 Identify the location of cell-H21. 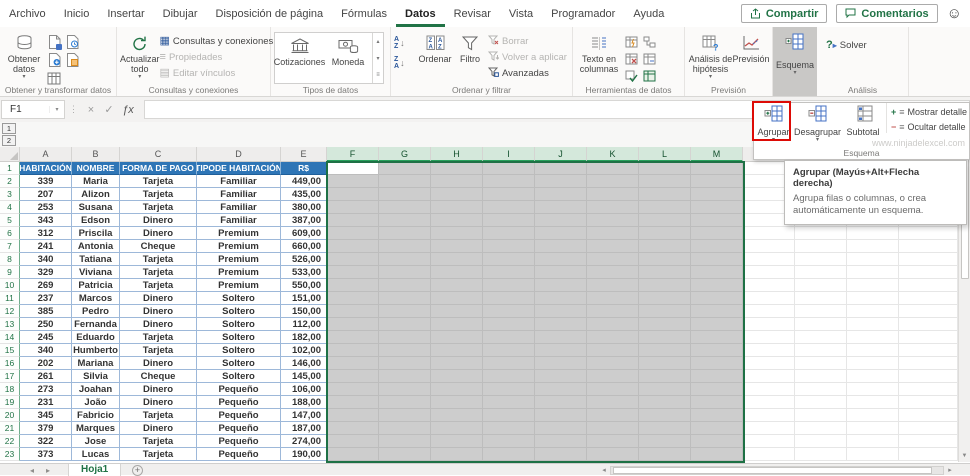
(457, 428).